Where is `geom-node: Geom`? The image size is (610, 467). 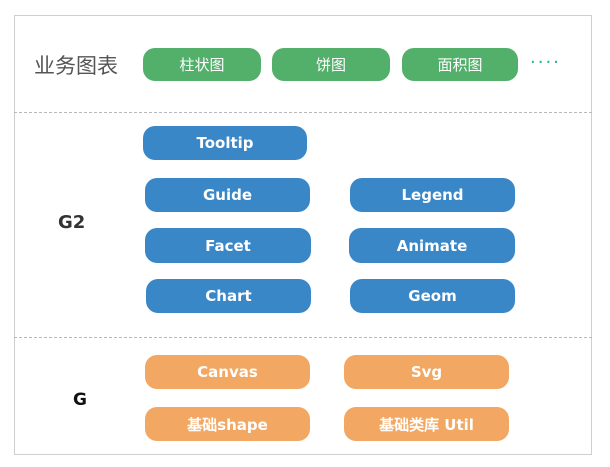
geom-node: Geom is located at coordinates (432, 296).